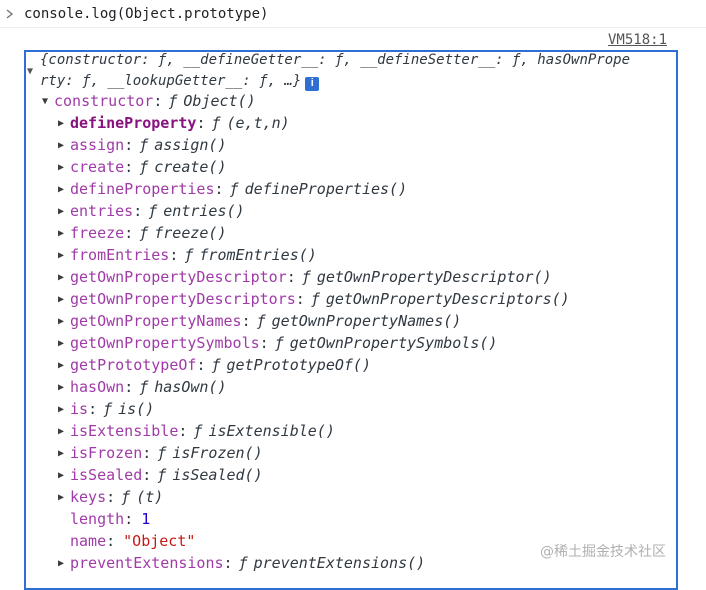 The width and height of the screenshot is (706, 590). What do you see at coordinates (271, 431) in the screenshot?
I see `property-value: isExtensible()` at bounding box center [271, 431].